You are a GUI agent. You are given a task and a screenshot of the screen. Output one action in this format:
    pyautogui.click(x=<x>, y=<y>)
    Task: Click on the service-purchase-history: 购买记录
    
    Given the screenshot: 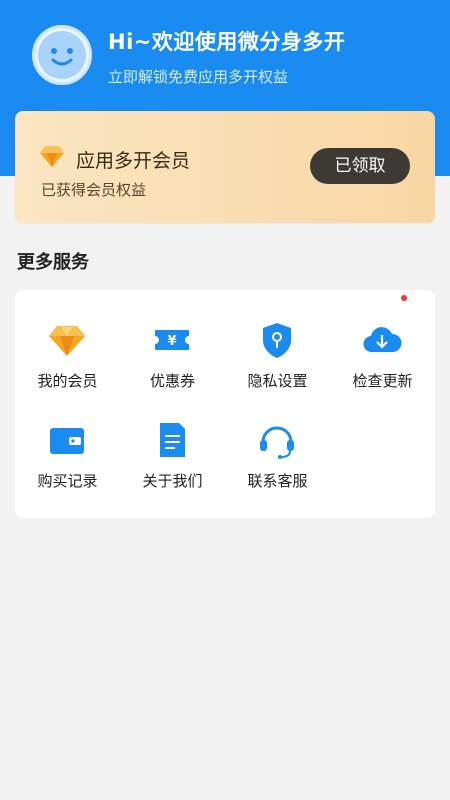 What is the action you would take?
    pyautogui.click(x=67, y=440)
    